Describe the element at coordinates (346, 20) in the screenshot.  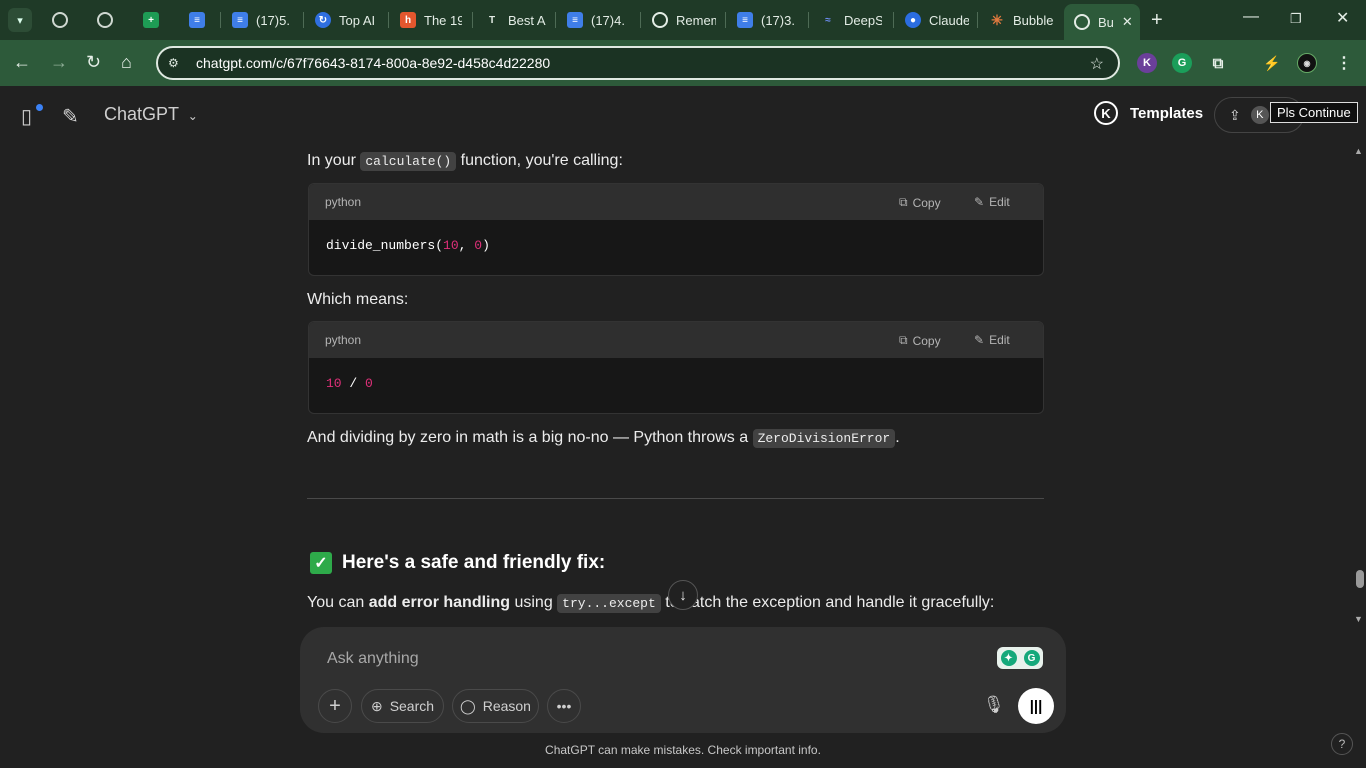
I see `tab-top-ai: ↻ Top AI` at that location.